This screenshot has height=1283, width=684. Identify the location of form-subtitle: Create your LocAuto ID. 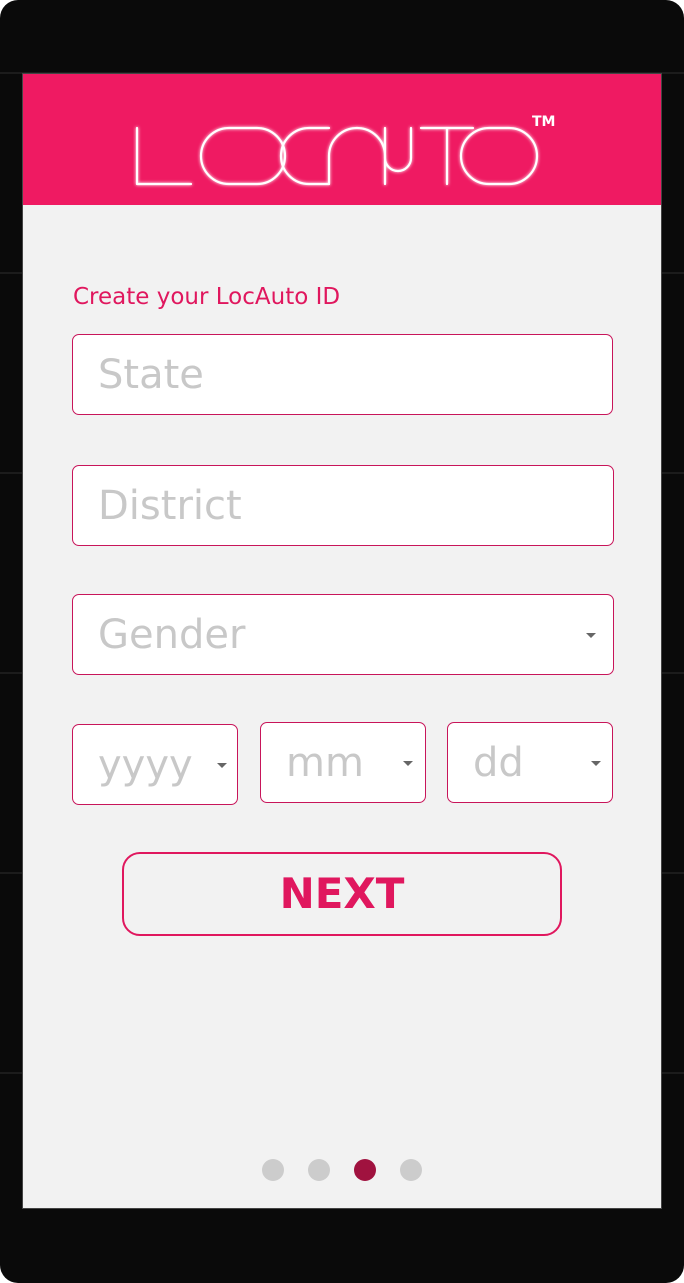
(207, 297).